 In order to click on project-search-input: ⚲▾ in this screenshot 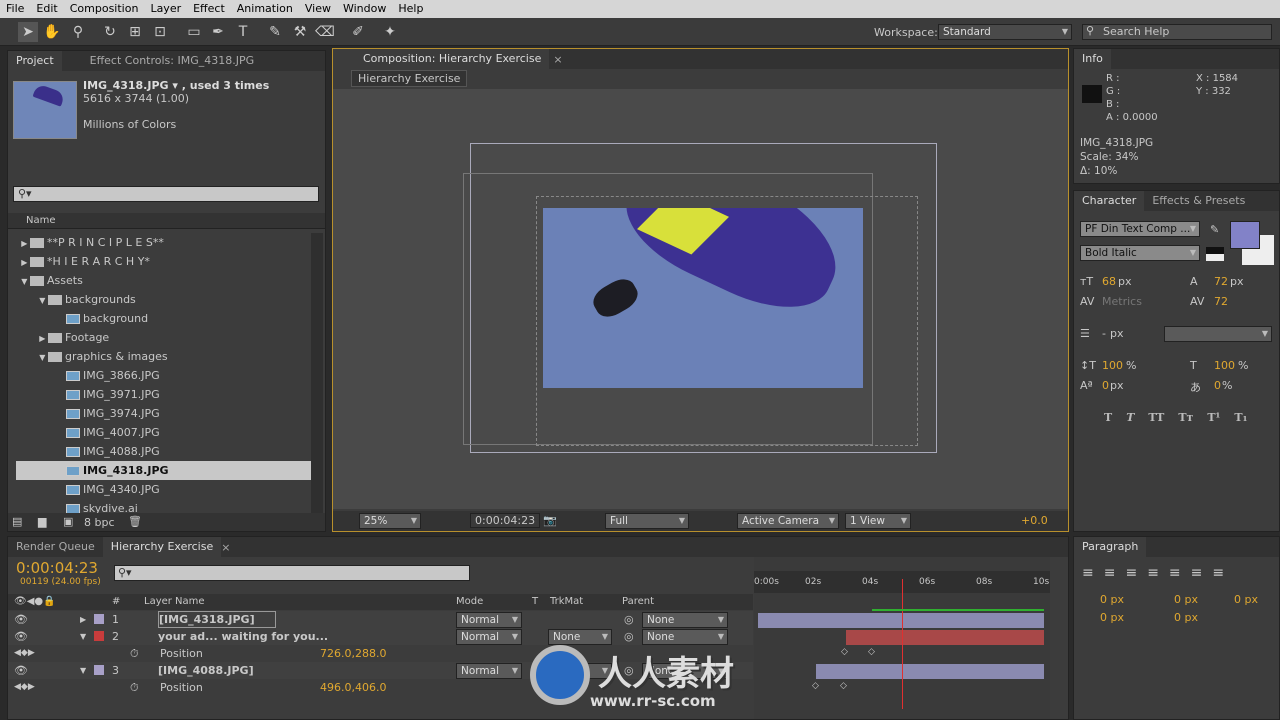, I will do `click(166, 194)`.